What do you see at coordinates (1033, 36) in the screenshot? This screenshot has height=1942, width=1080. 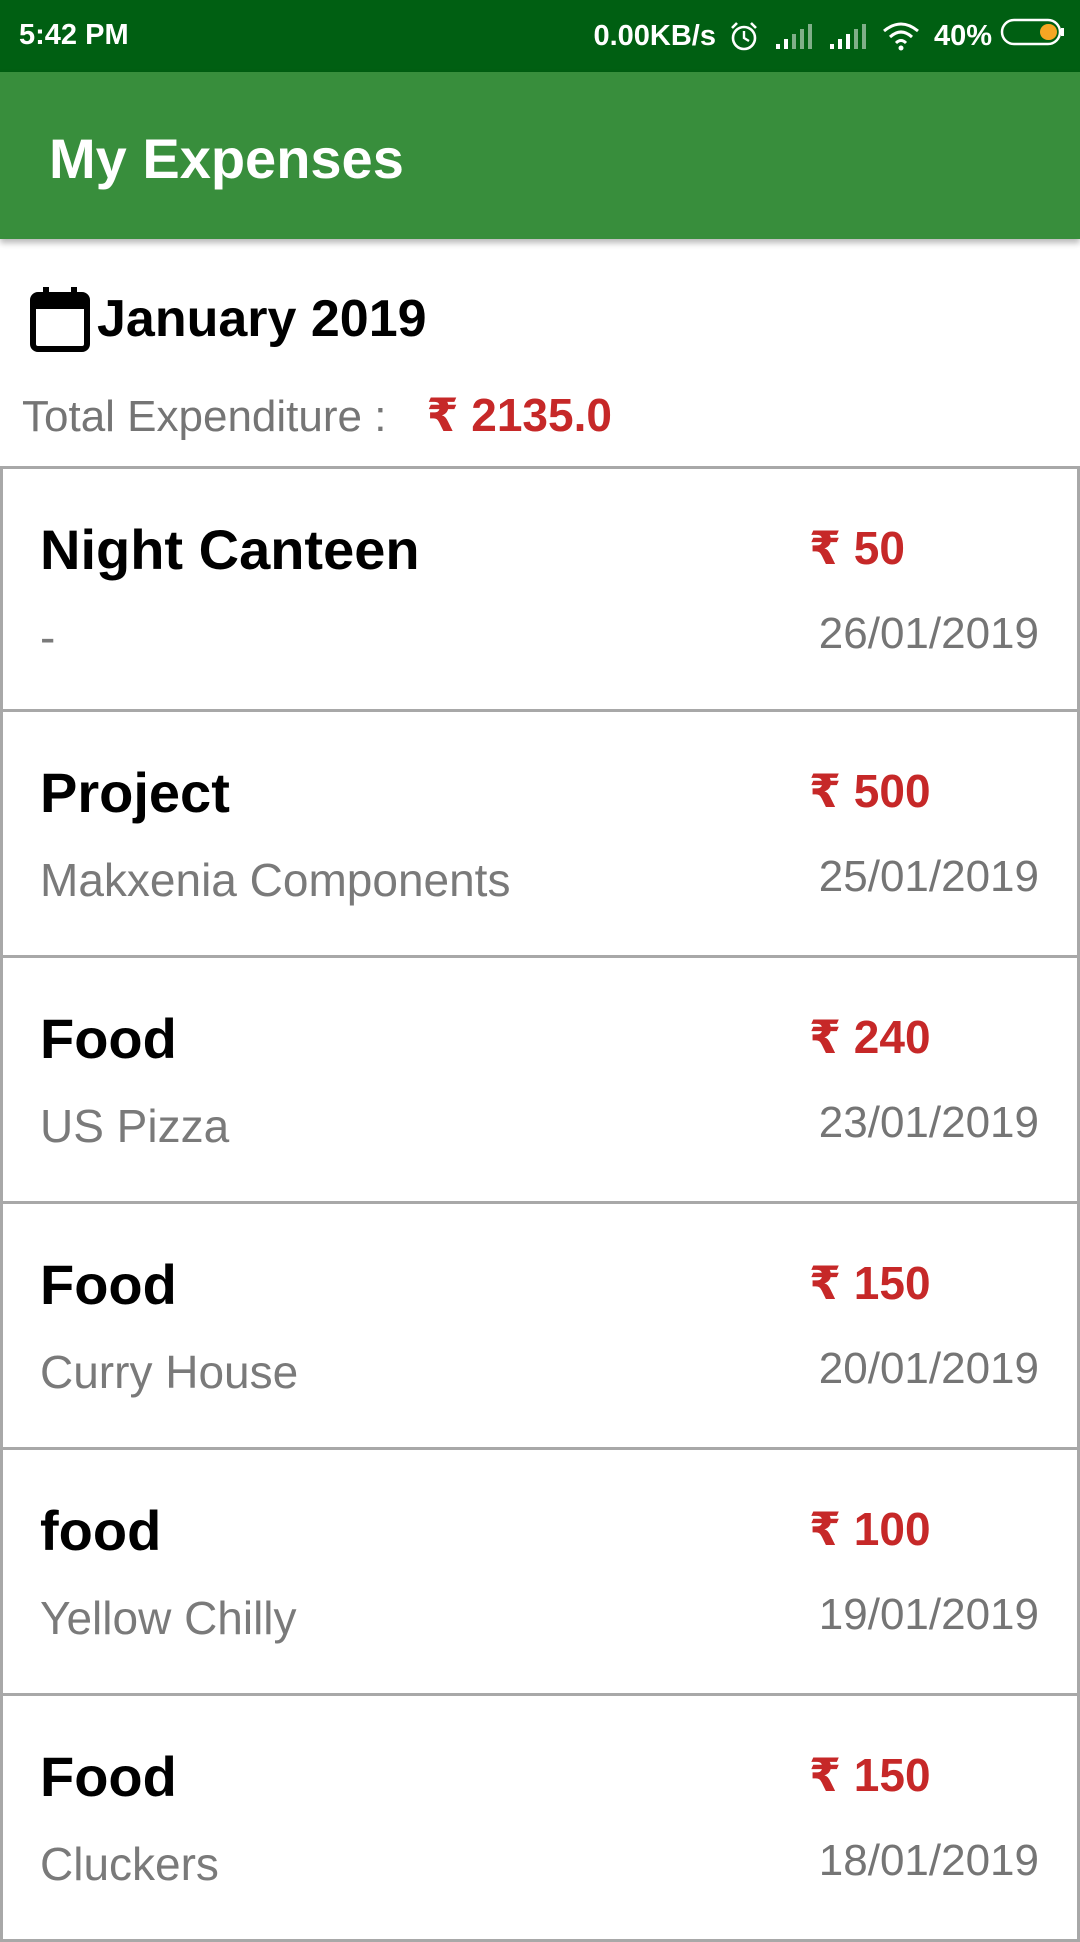 I see `battery-icon` at bounding box center [1033, 36].